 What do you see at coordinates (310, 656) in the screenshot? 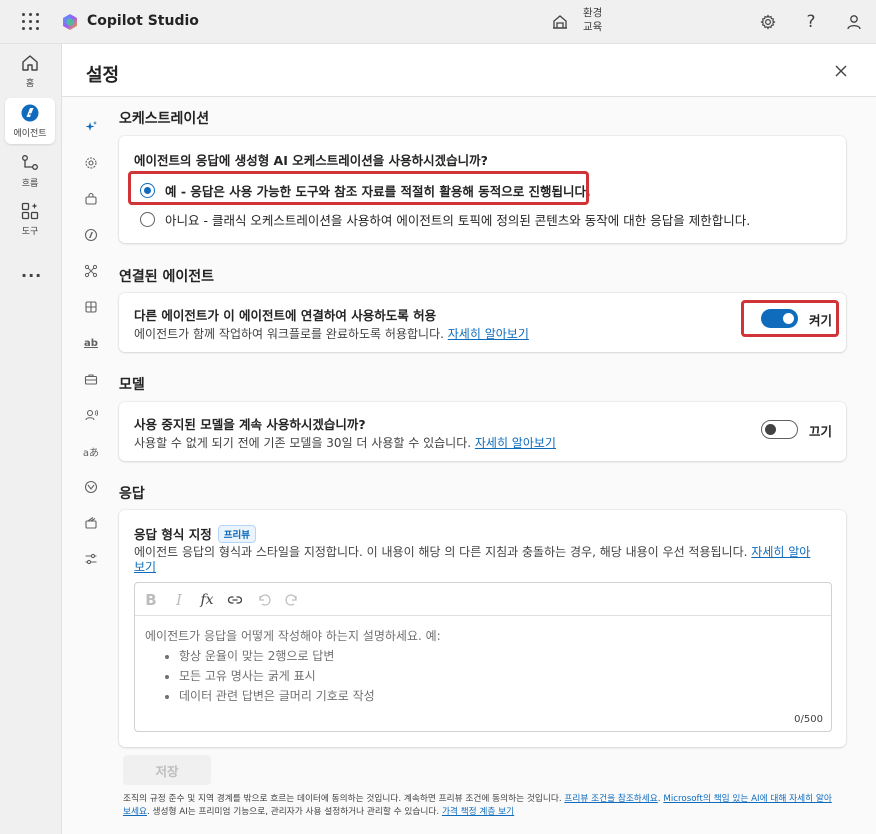
I see `placeholder-item: 항상 운율이 맞는 2행으로 답변` at bounding box center [310, 656].